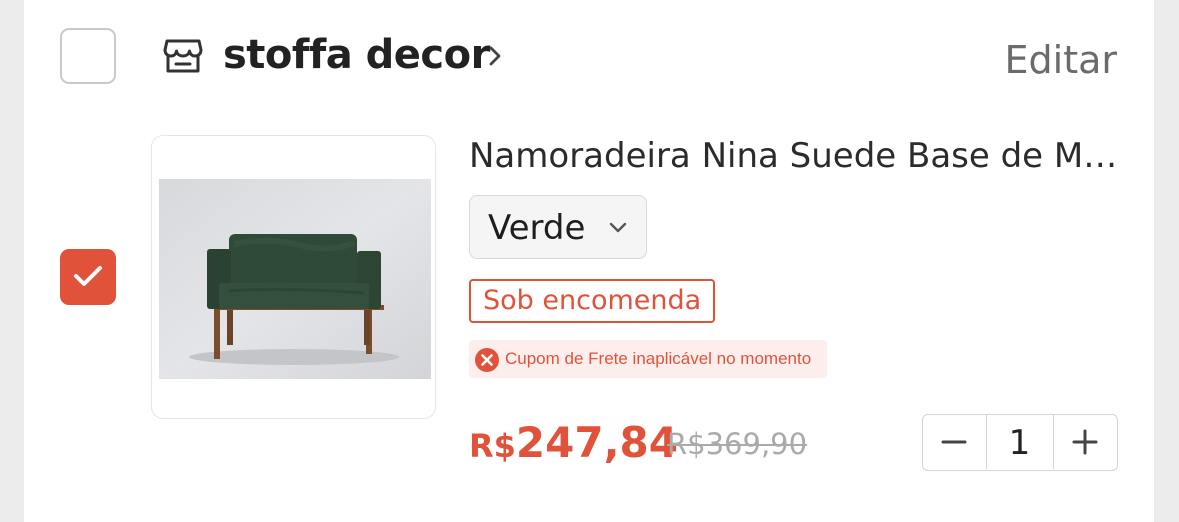 This screenshot has width=1179, height=522. I want to click on variant-selector: Verde, so click(558, 227).